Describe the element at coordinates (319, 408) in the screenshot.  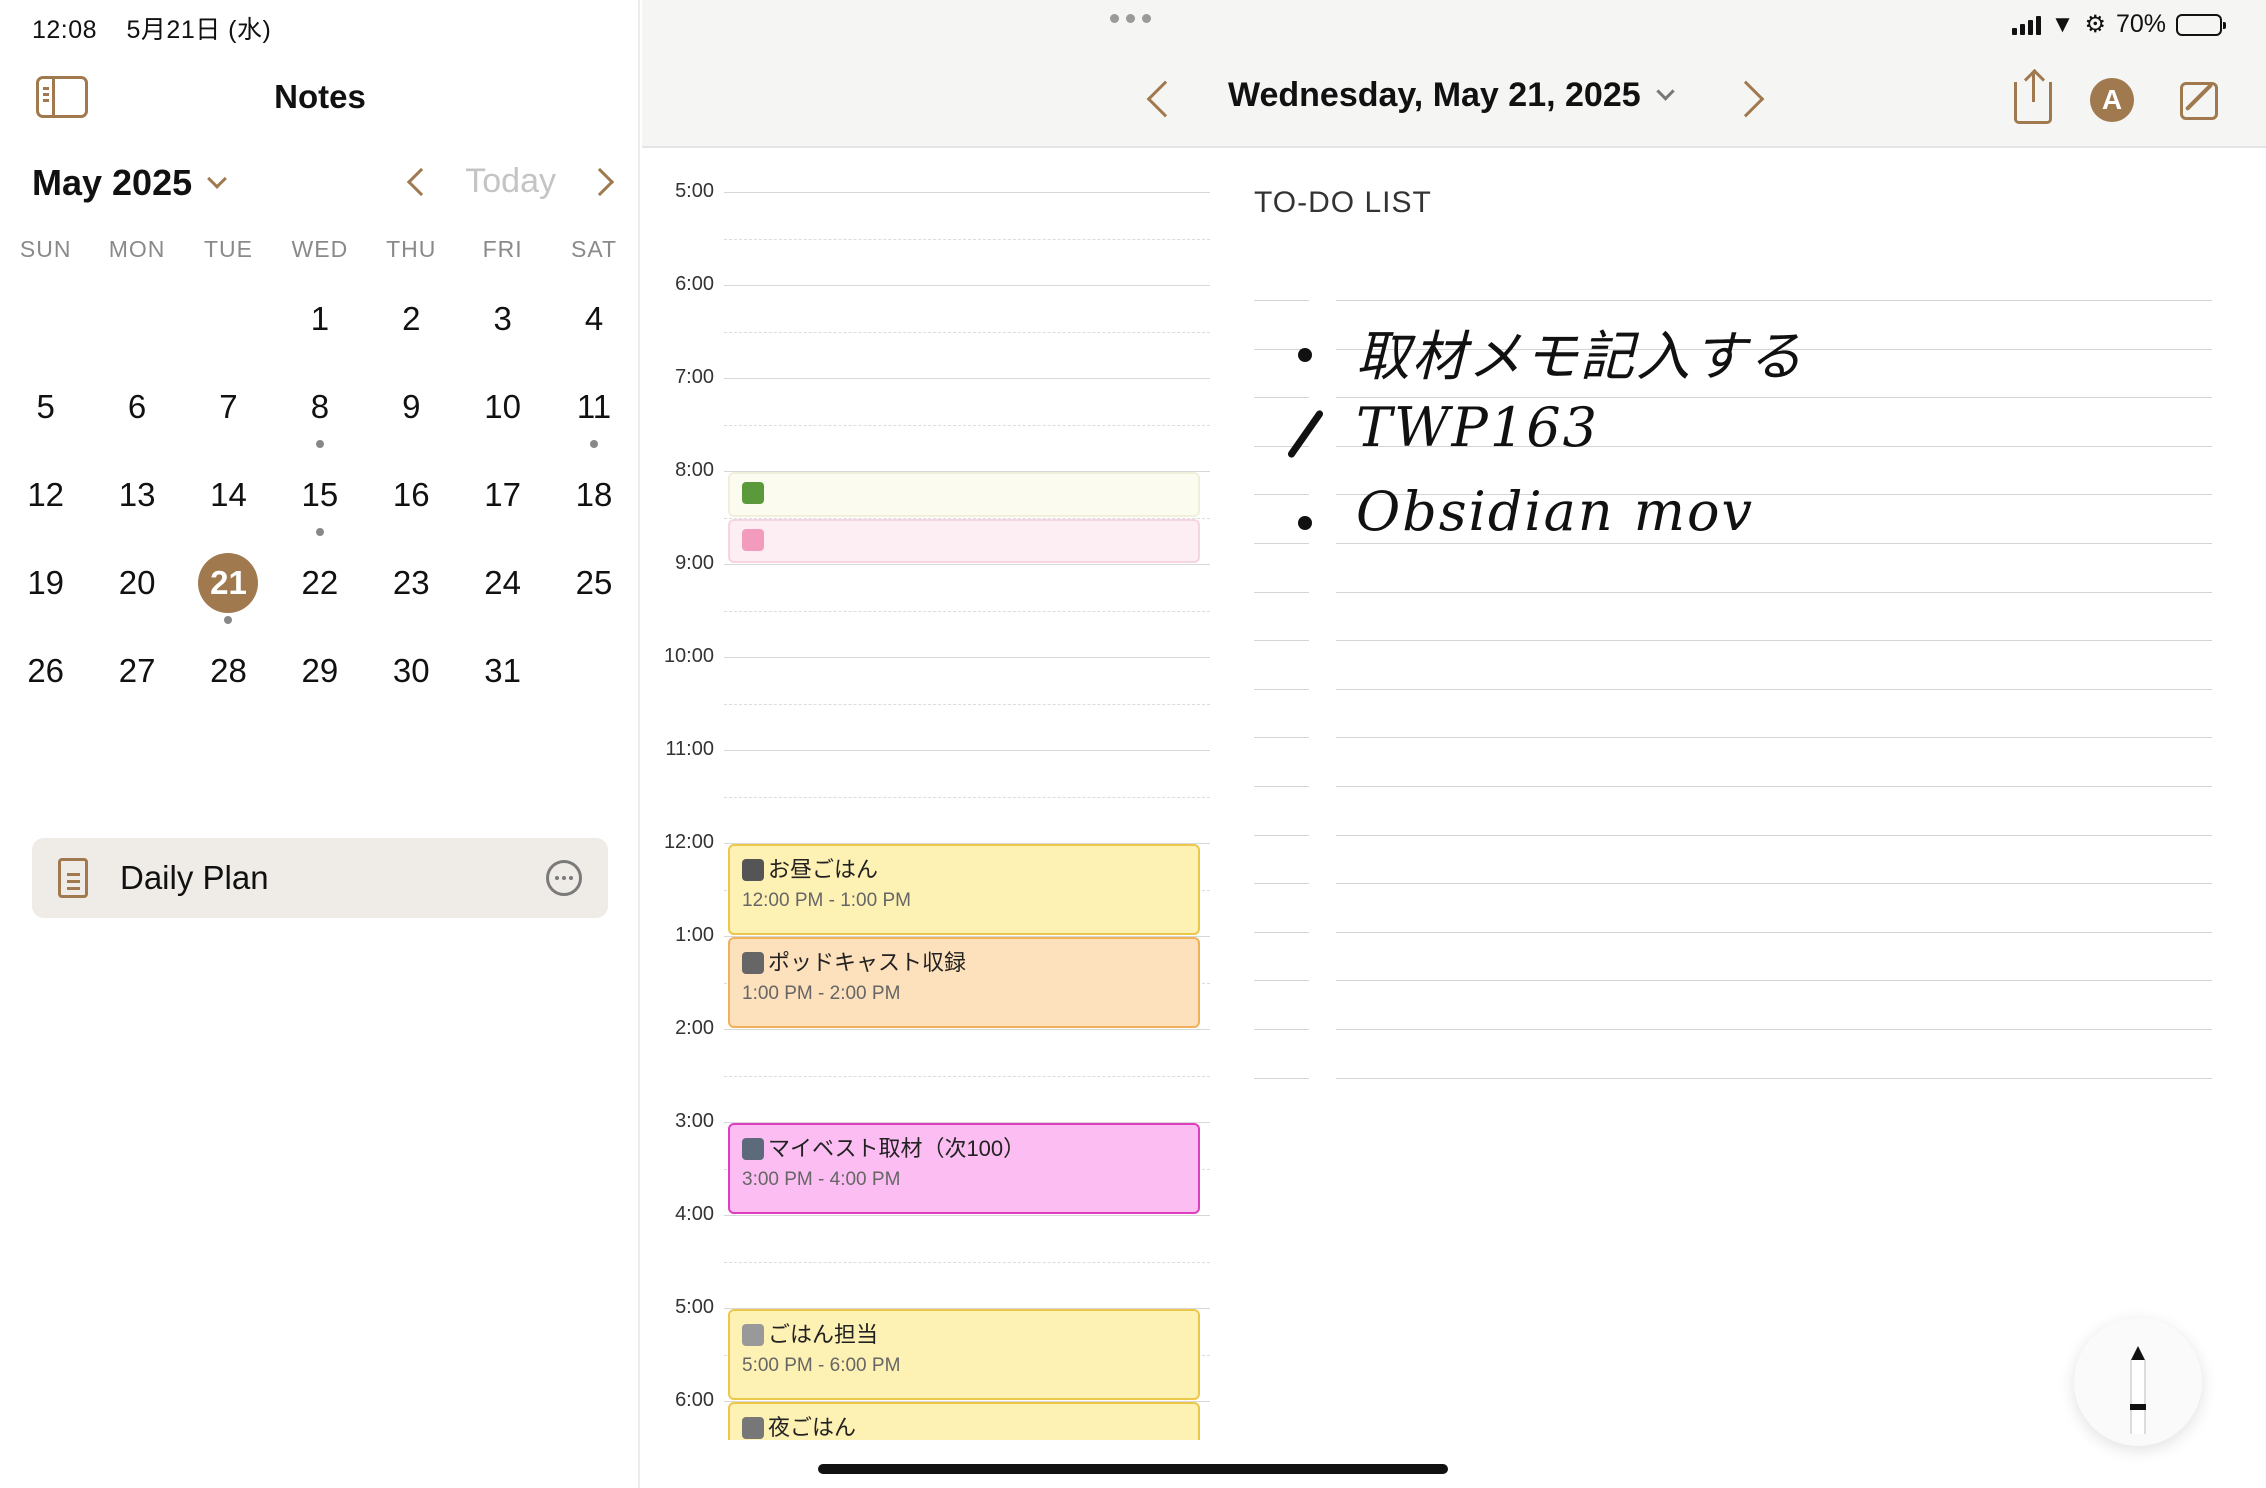
I see `calendar-day: 8` at that location.